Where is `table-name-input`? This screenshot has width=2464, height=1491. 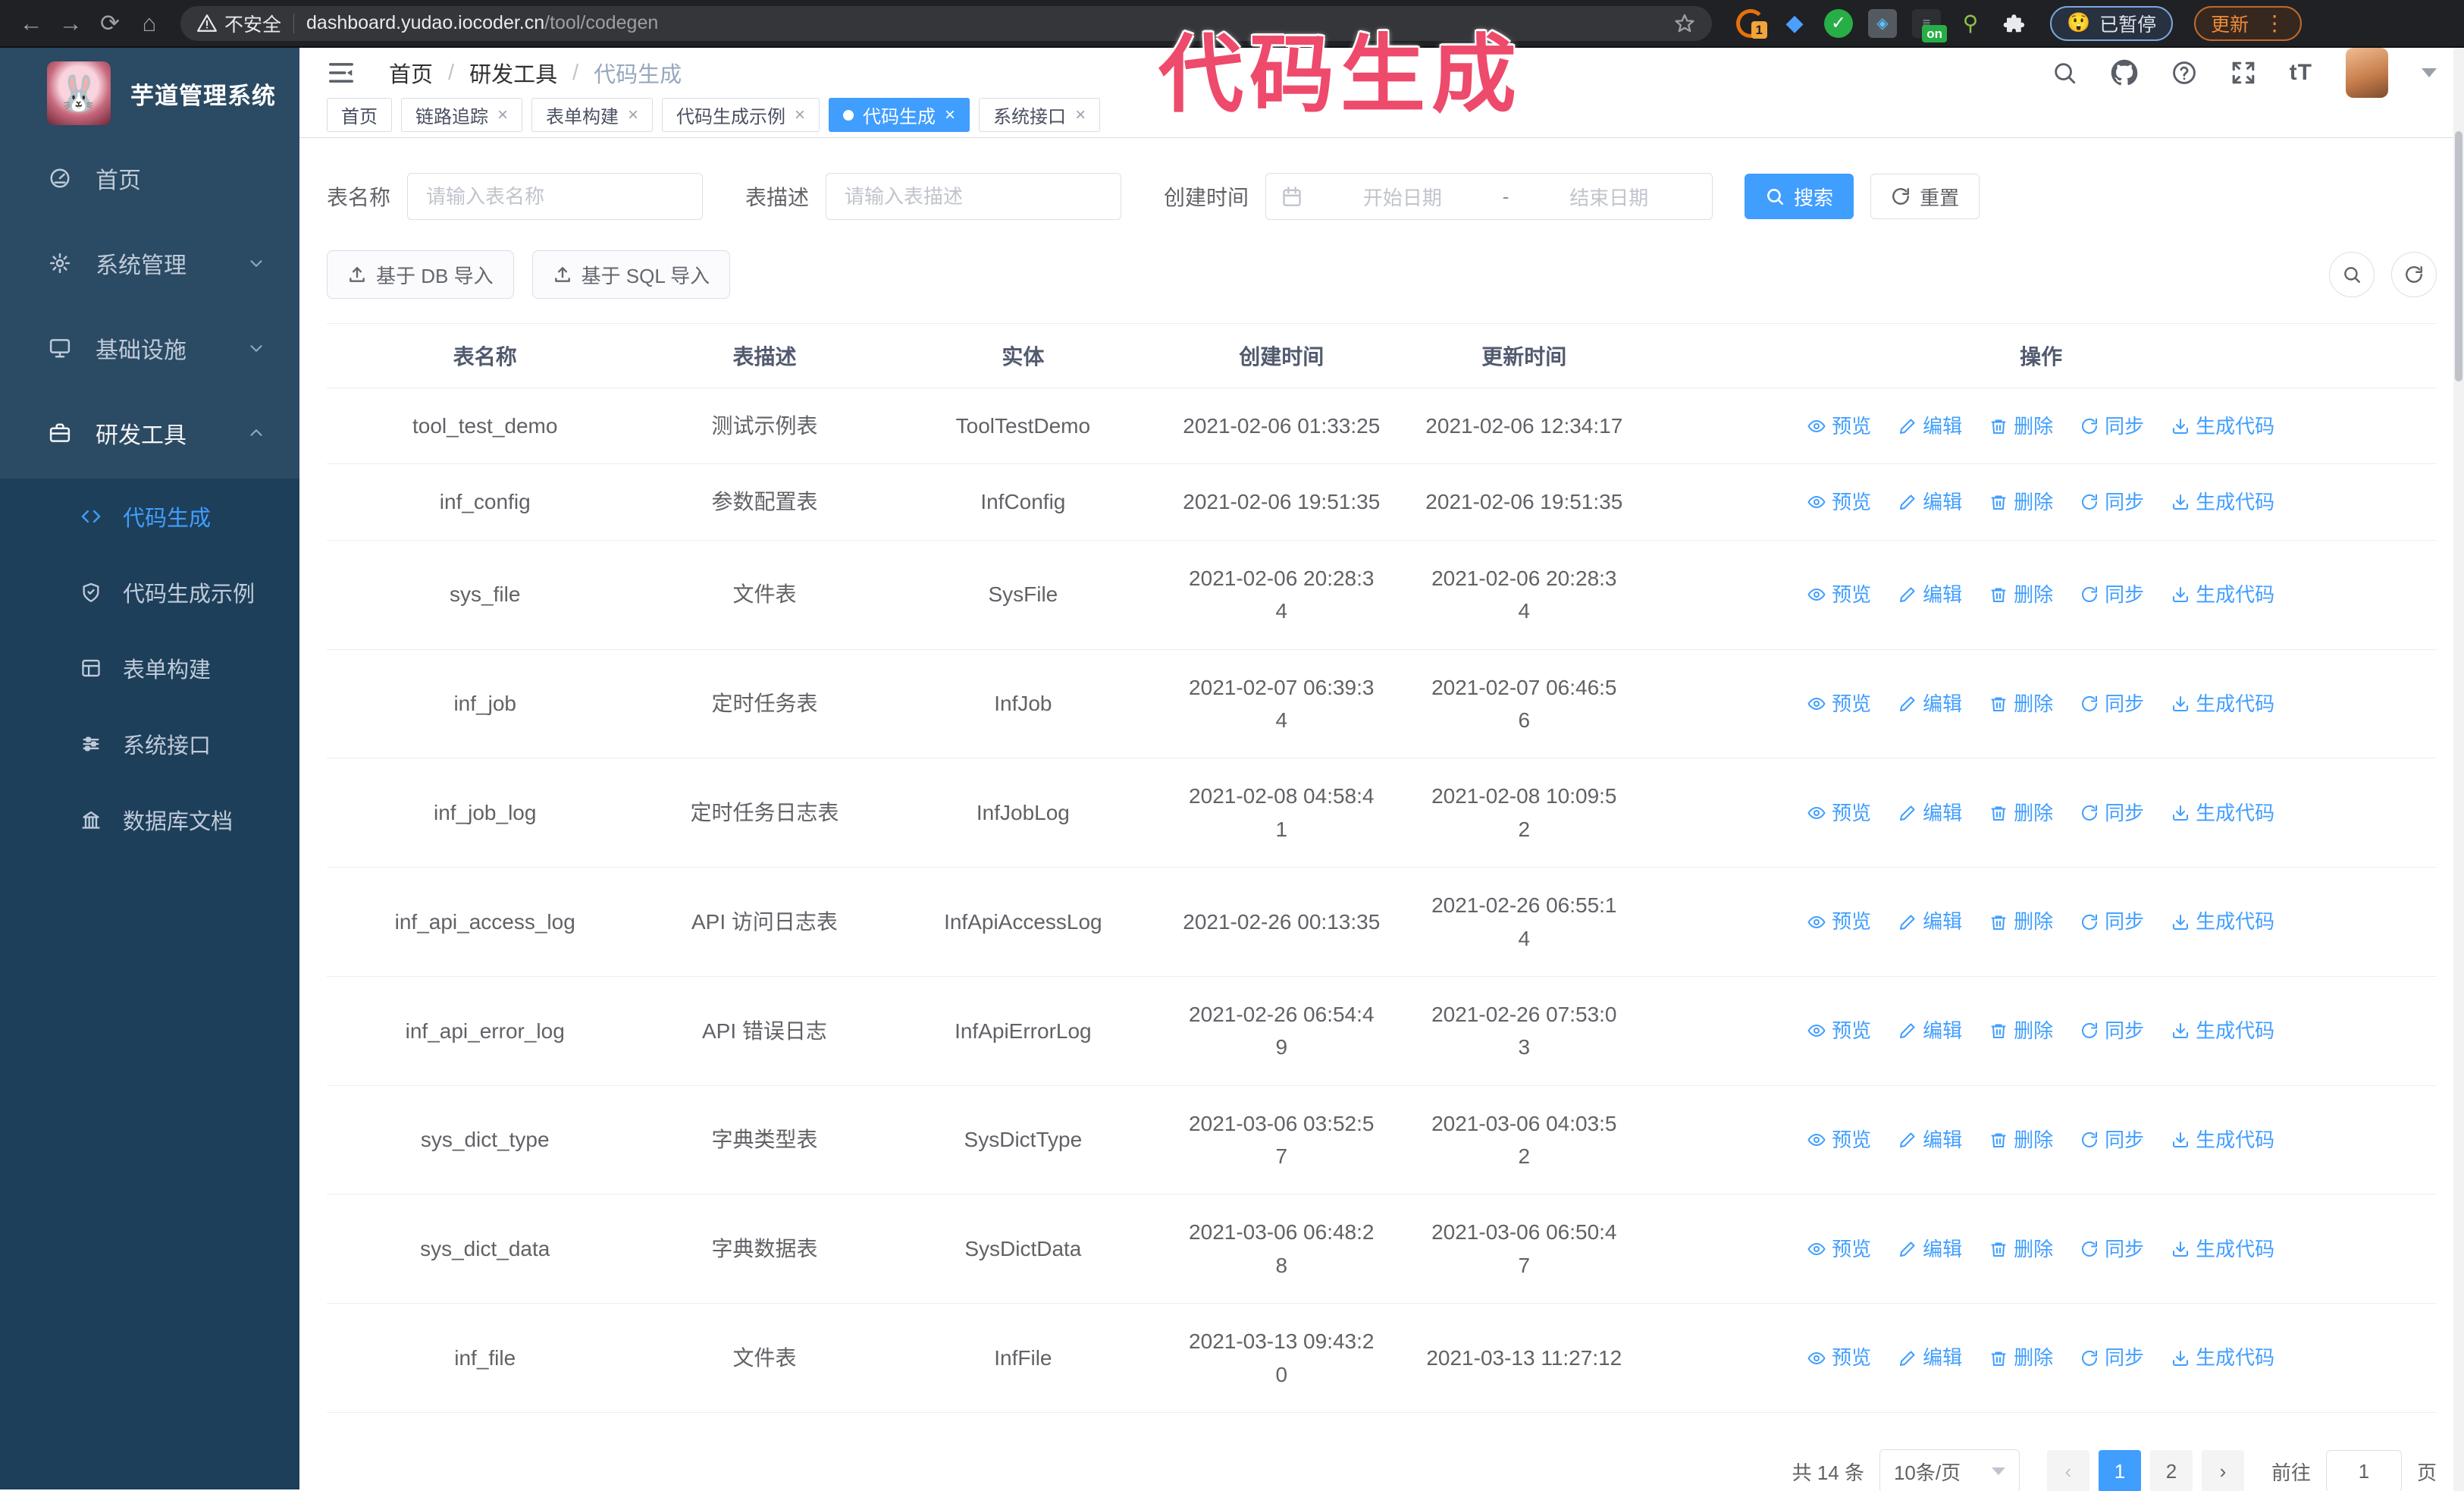 table-name-input is located at coordinates (555, 196).